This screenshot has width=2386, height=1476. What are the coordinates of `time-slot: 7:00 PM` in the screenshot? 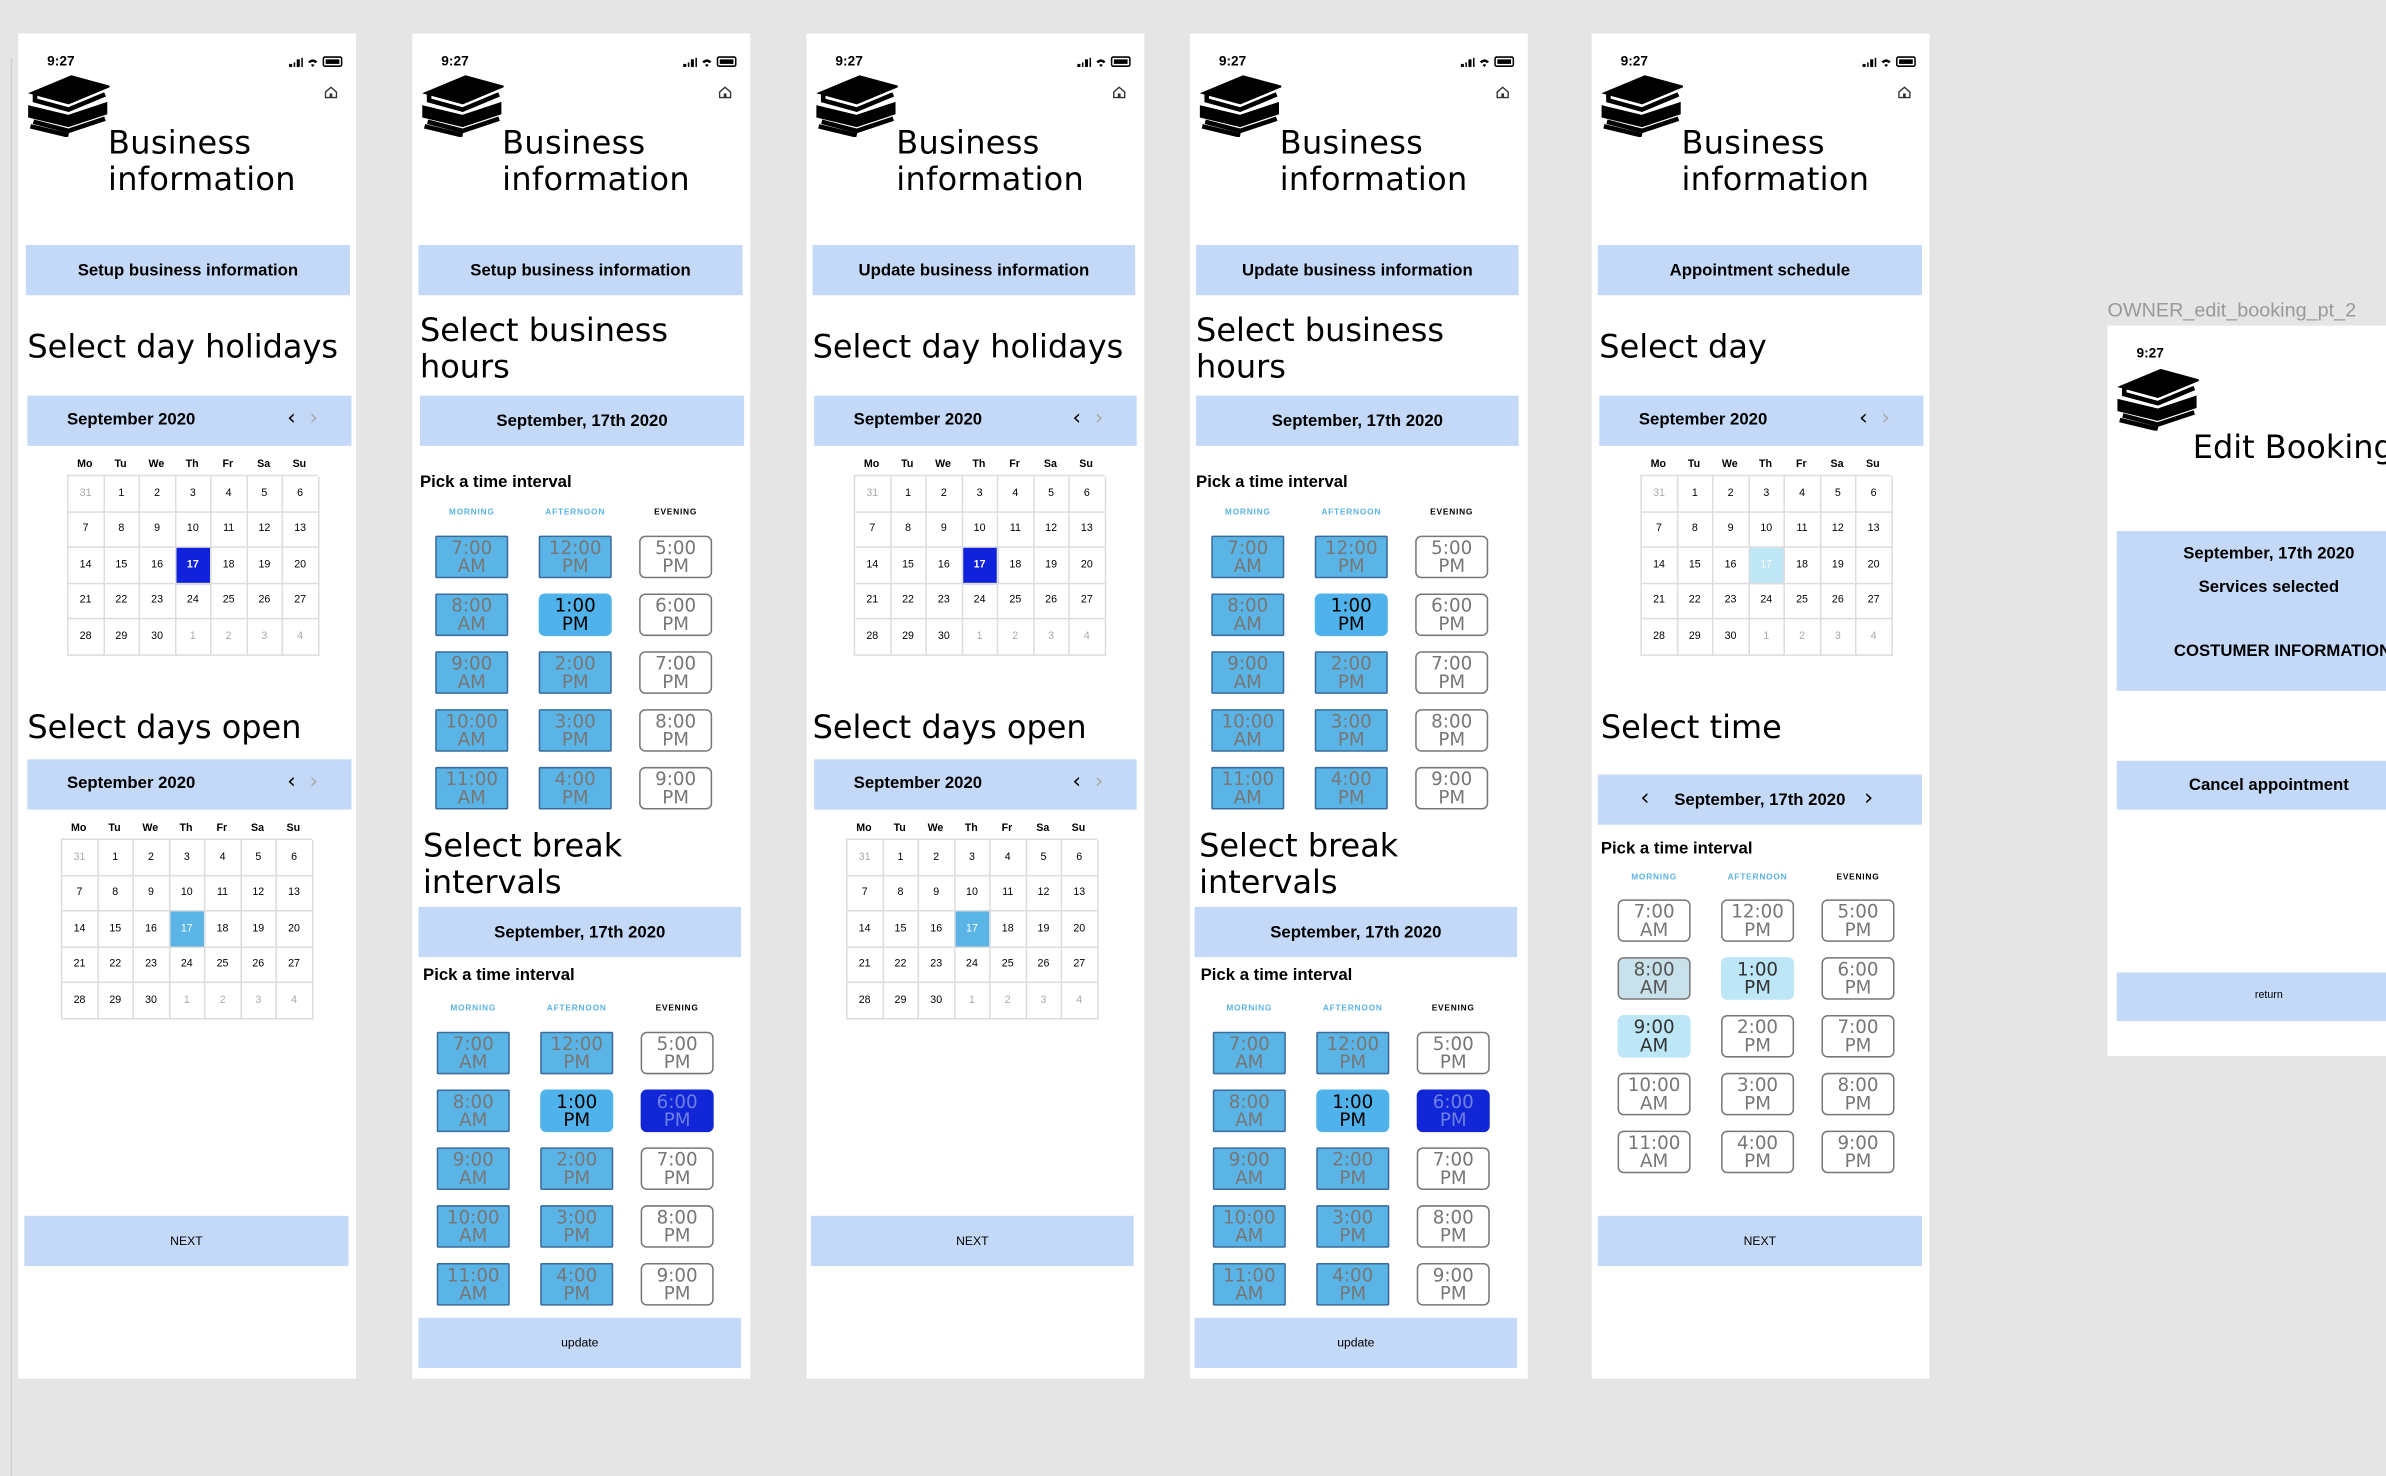 It's located at (676, 672).